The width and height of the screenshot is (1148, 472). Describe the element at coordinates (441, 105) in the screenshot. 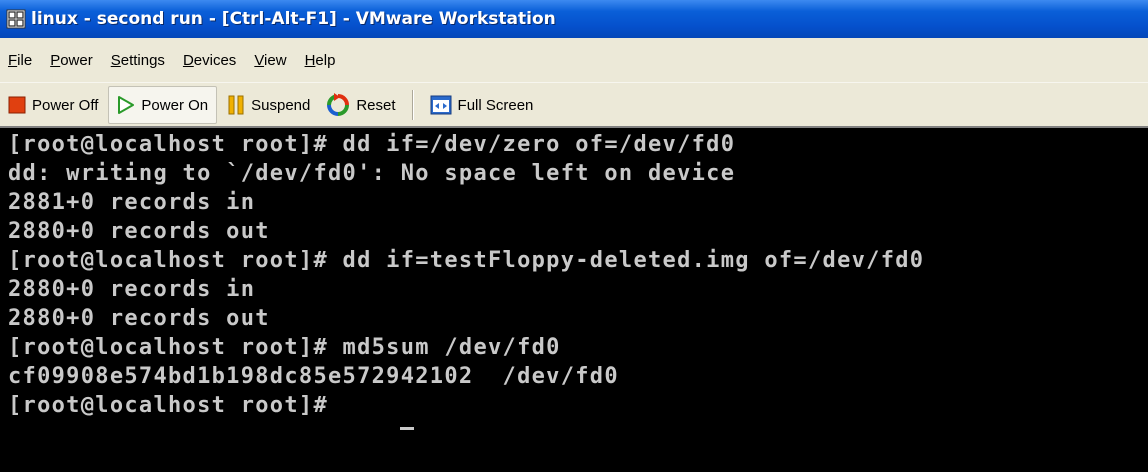

I see `full-screen-icon` at that location.